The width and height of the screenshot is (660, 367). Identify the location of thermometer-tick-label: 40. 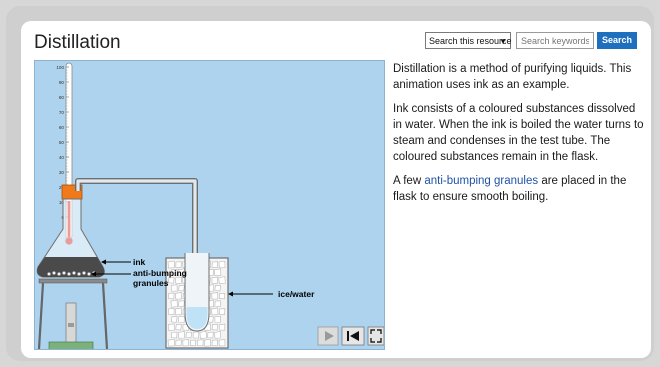
(62, 157).